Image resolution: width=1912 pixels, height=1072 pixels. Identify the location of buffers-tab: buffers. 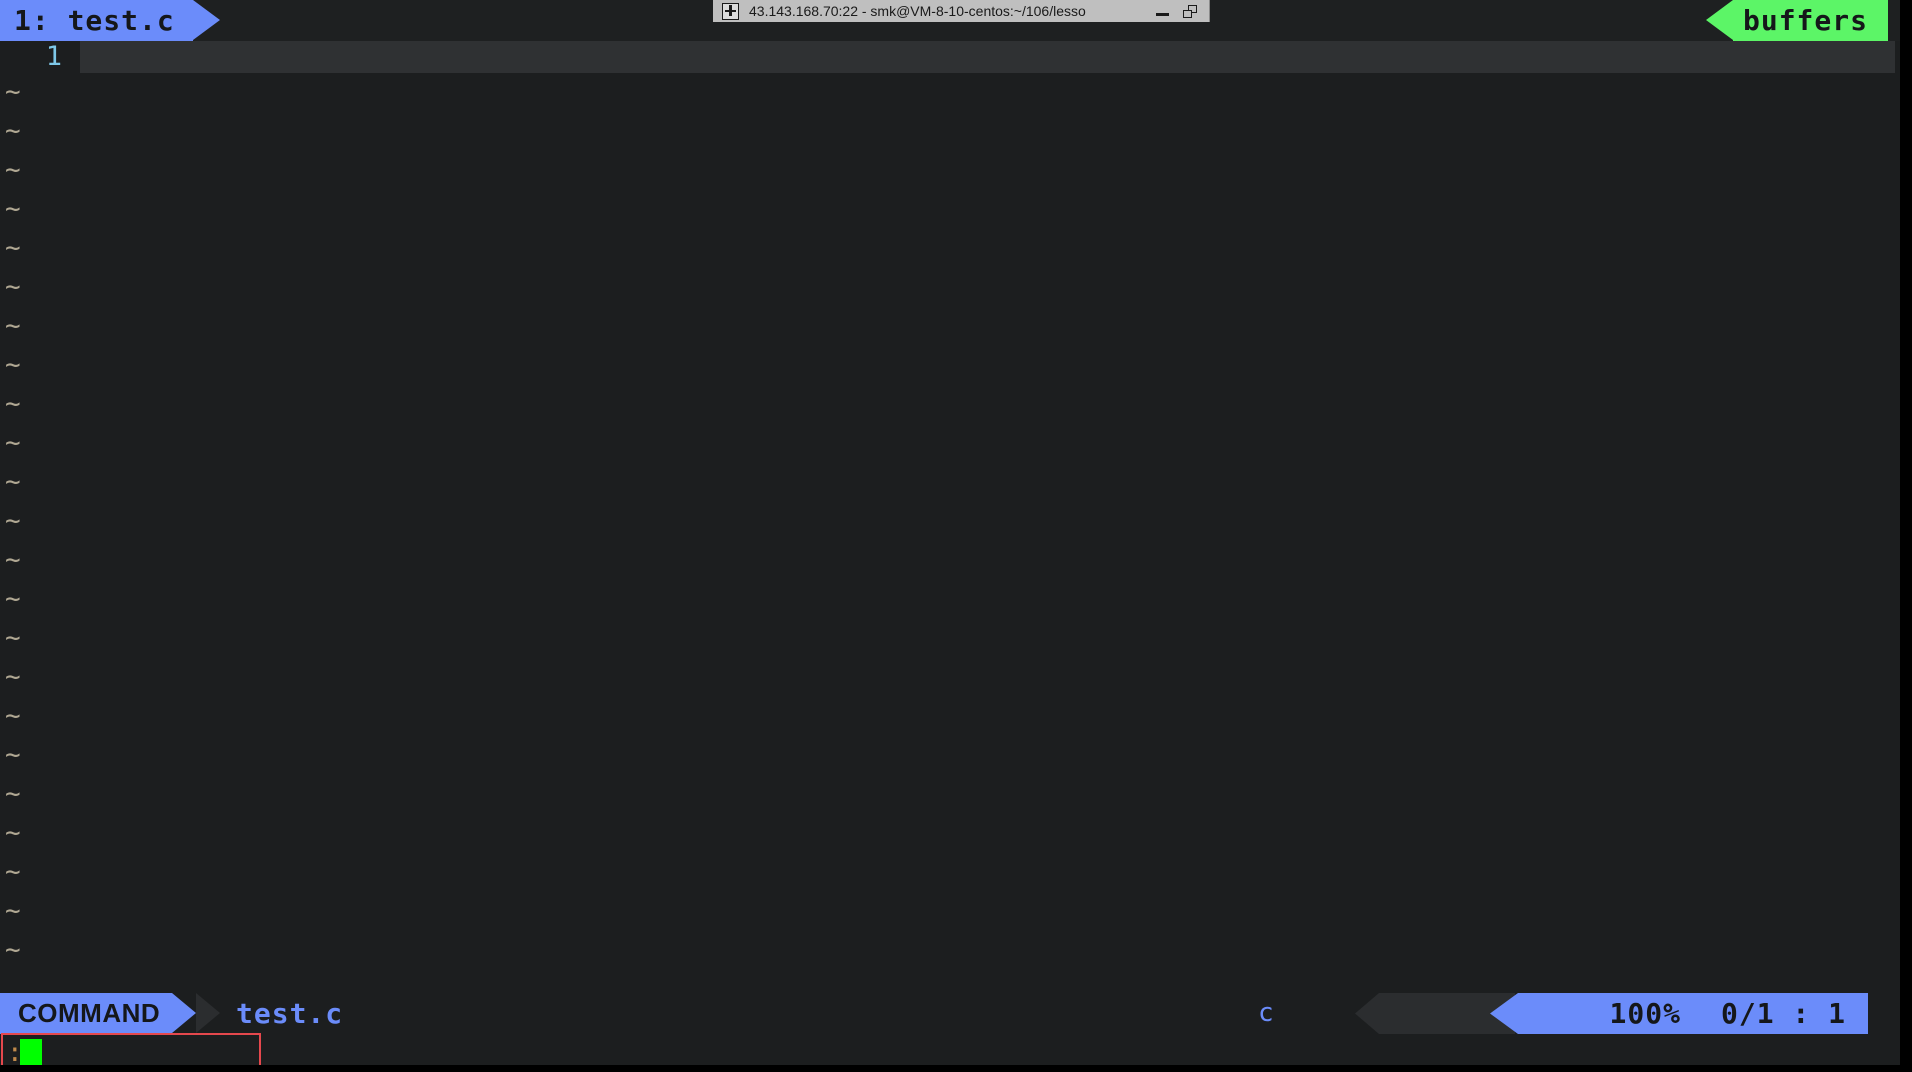
(1796, 20).